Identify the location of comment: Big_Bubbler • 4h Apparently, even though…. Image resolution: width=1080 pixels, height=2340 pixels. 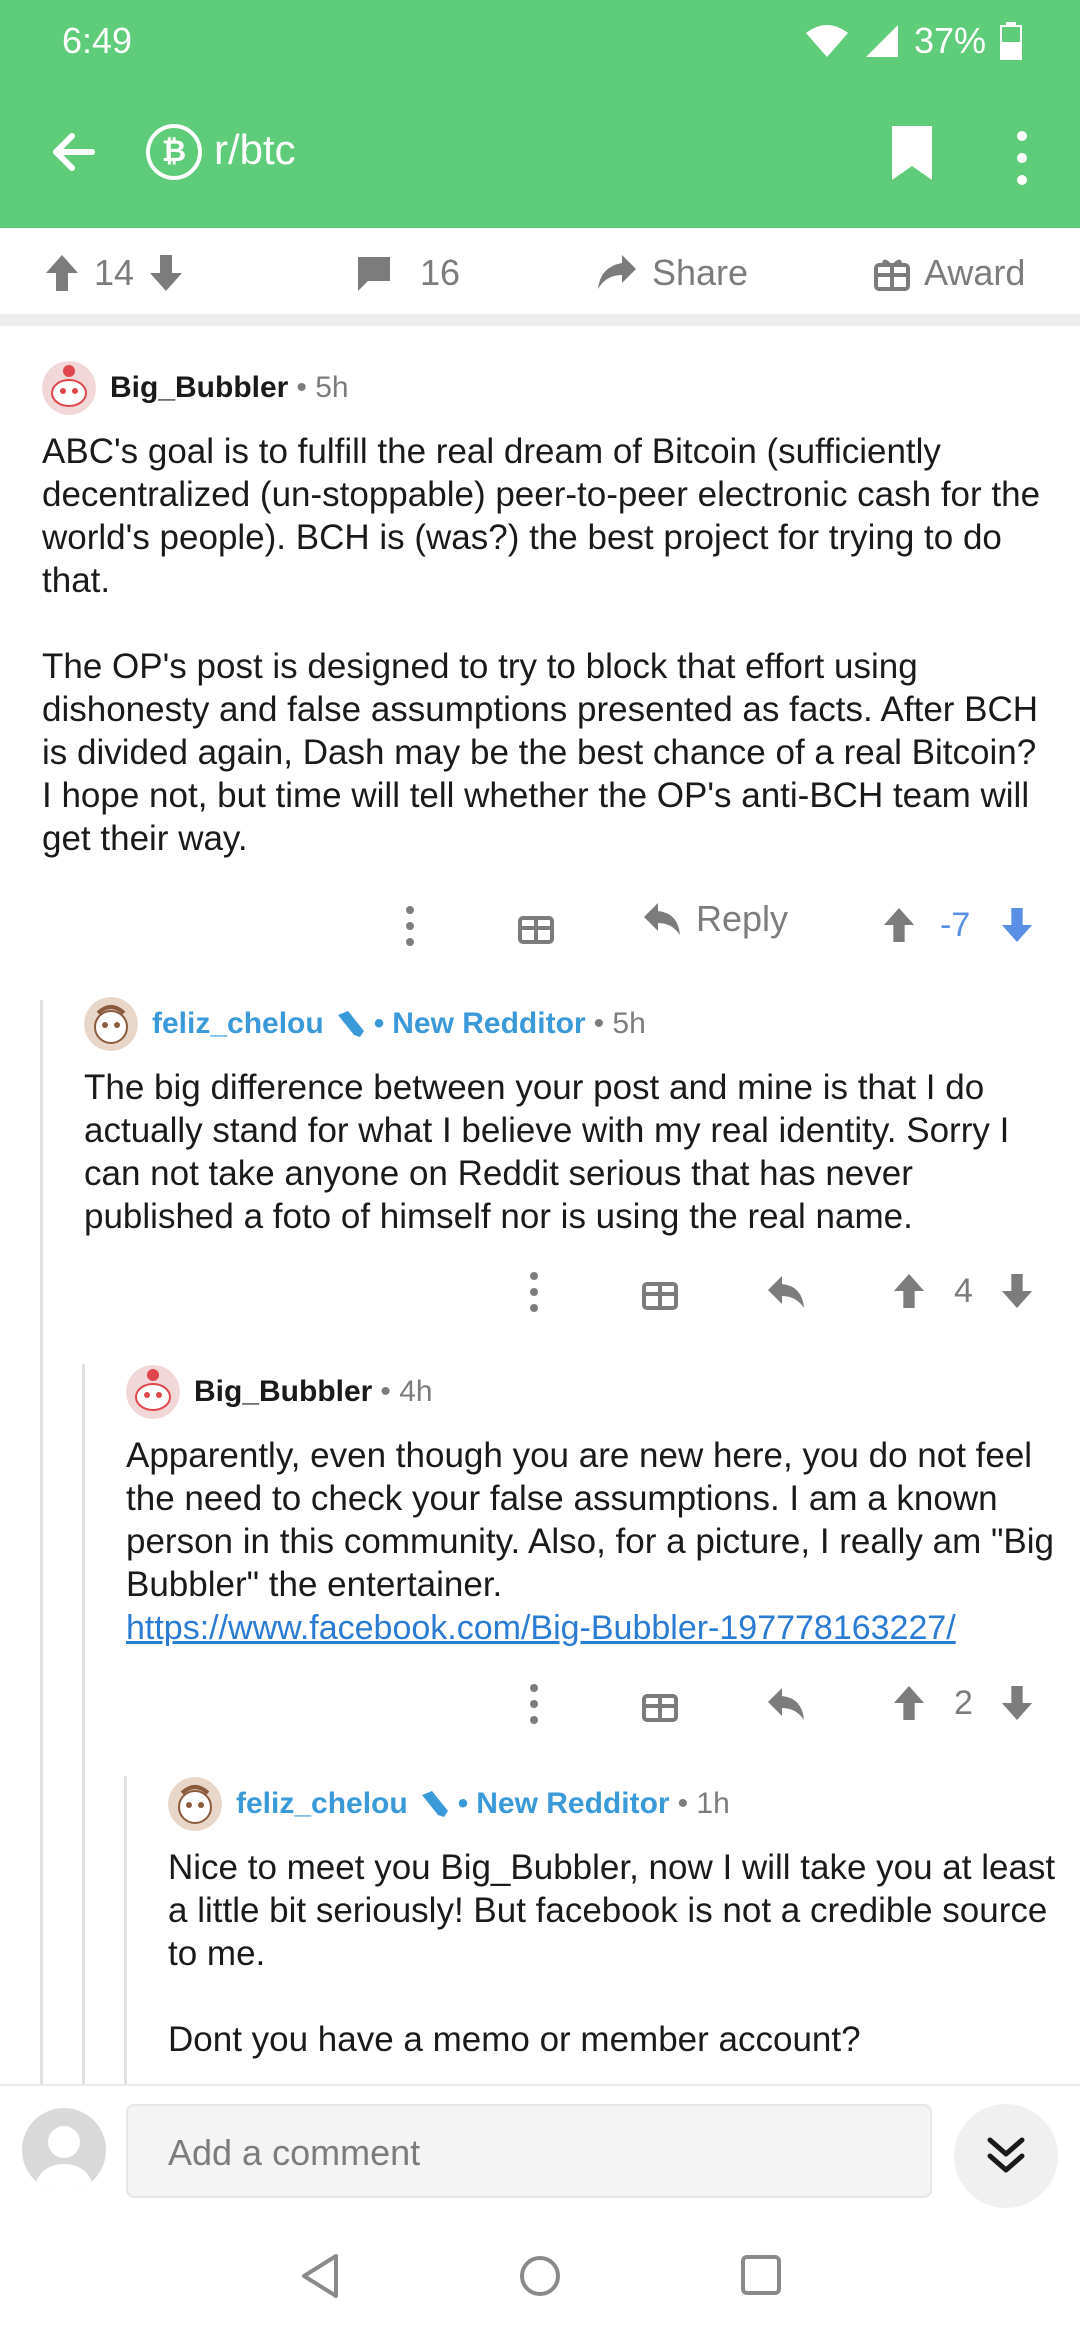
(596, 1507).